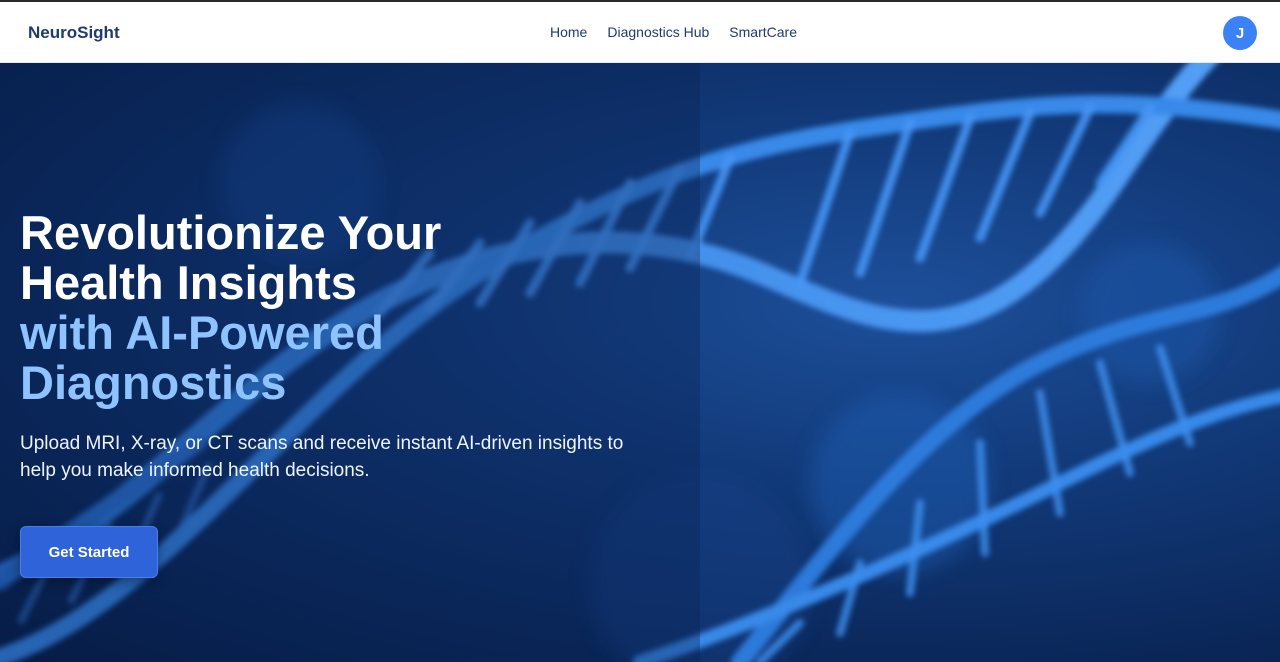 This screenshot has height=662, width=1280. Describe the element at coordinates (658, 32) in the screenshot. I see `nav-link-diagnostics-hub: Diagnostics Hub` at that location.